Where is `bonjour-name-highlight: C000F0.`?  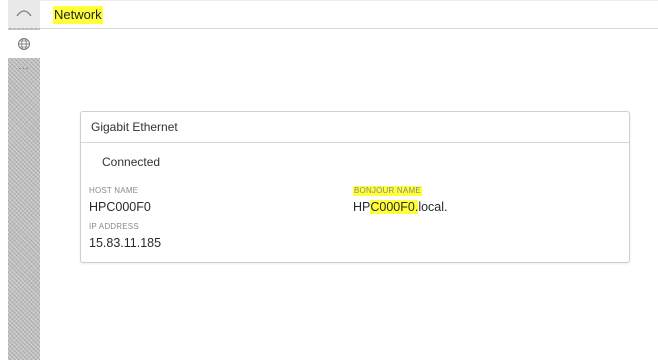 bonjour-name-highlight: C000F0. is located at coordinates (394, 207).